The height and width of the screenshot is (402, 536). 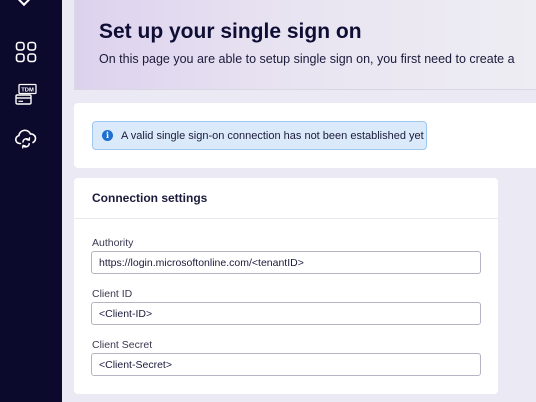 What do you see at coordinates (286, 313) in the screenshot?
I see `client-id-input` at bounding box center [286, 313].